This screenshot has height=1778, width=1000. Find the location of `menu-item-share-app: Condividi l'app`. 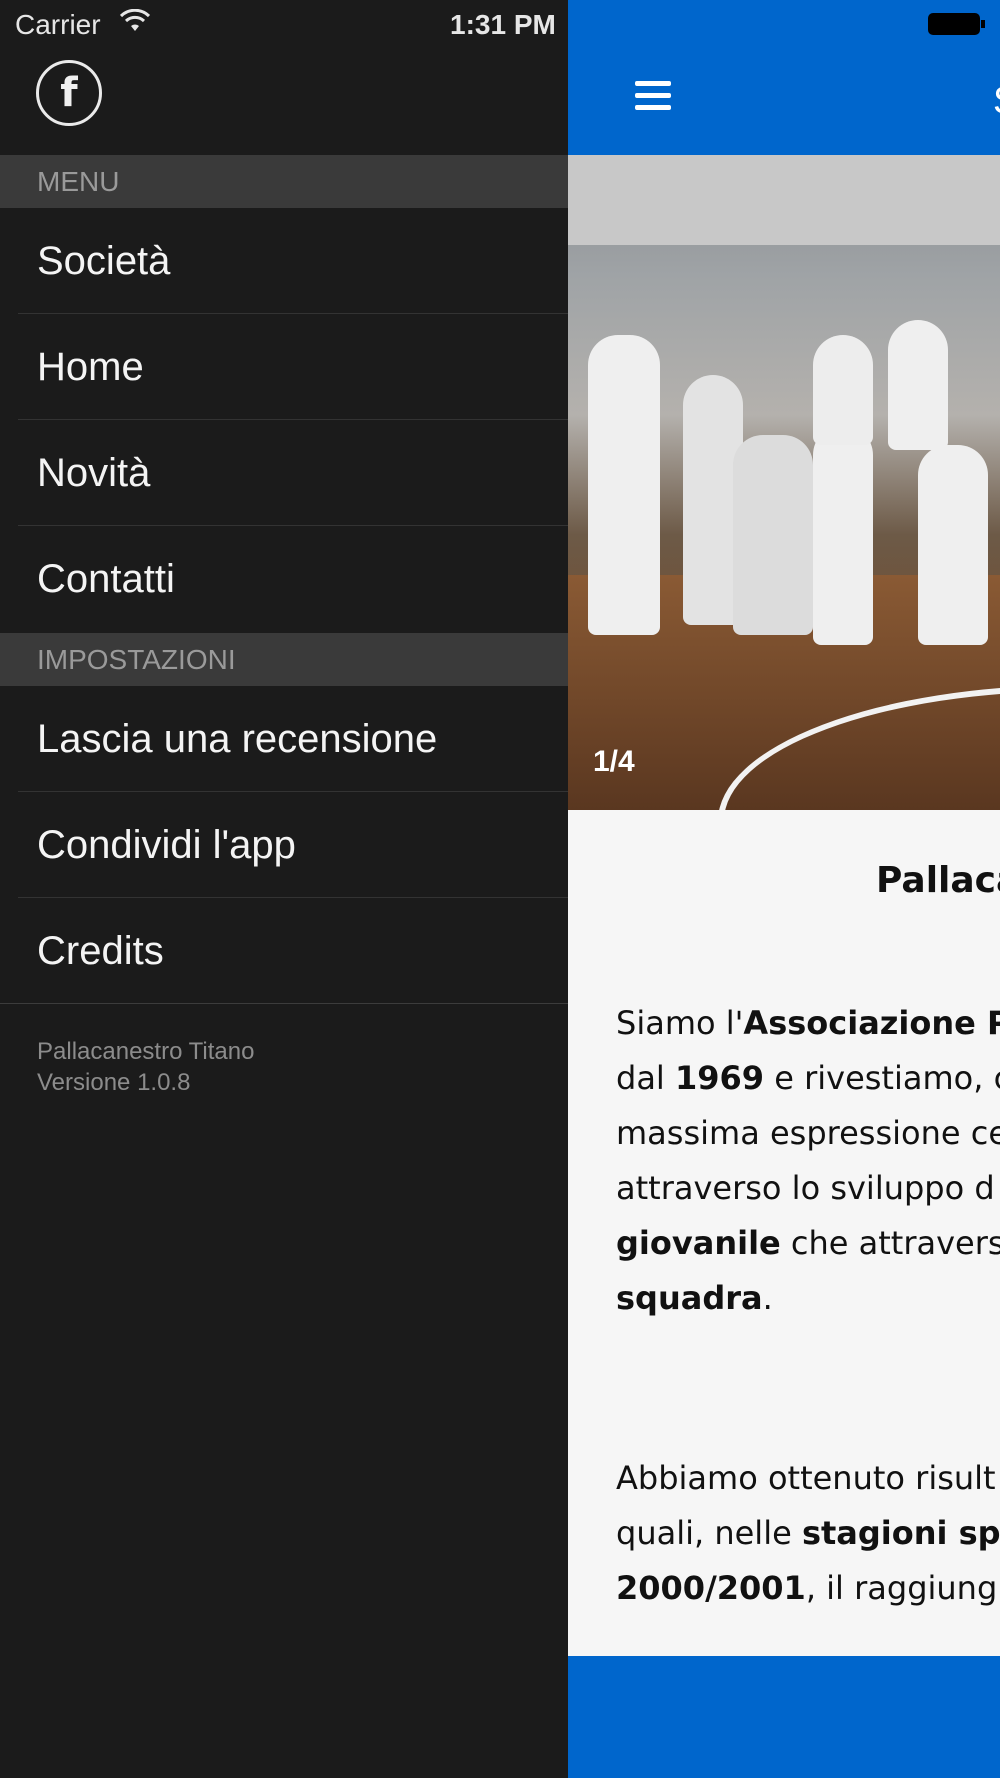

menu-item-share-app: Condividi l'app is located at coordinates (284, 845).